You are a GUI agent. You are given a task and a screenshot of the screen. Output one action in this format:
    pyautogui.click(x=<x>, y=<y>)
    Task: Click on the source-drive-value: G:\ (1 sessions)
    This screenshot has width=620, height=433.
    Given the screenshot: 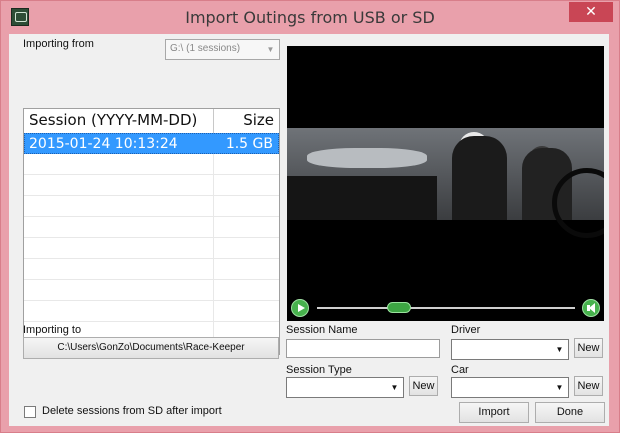 What is the action you would take?
    pyautogui.click(x=205, y=48)
    